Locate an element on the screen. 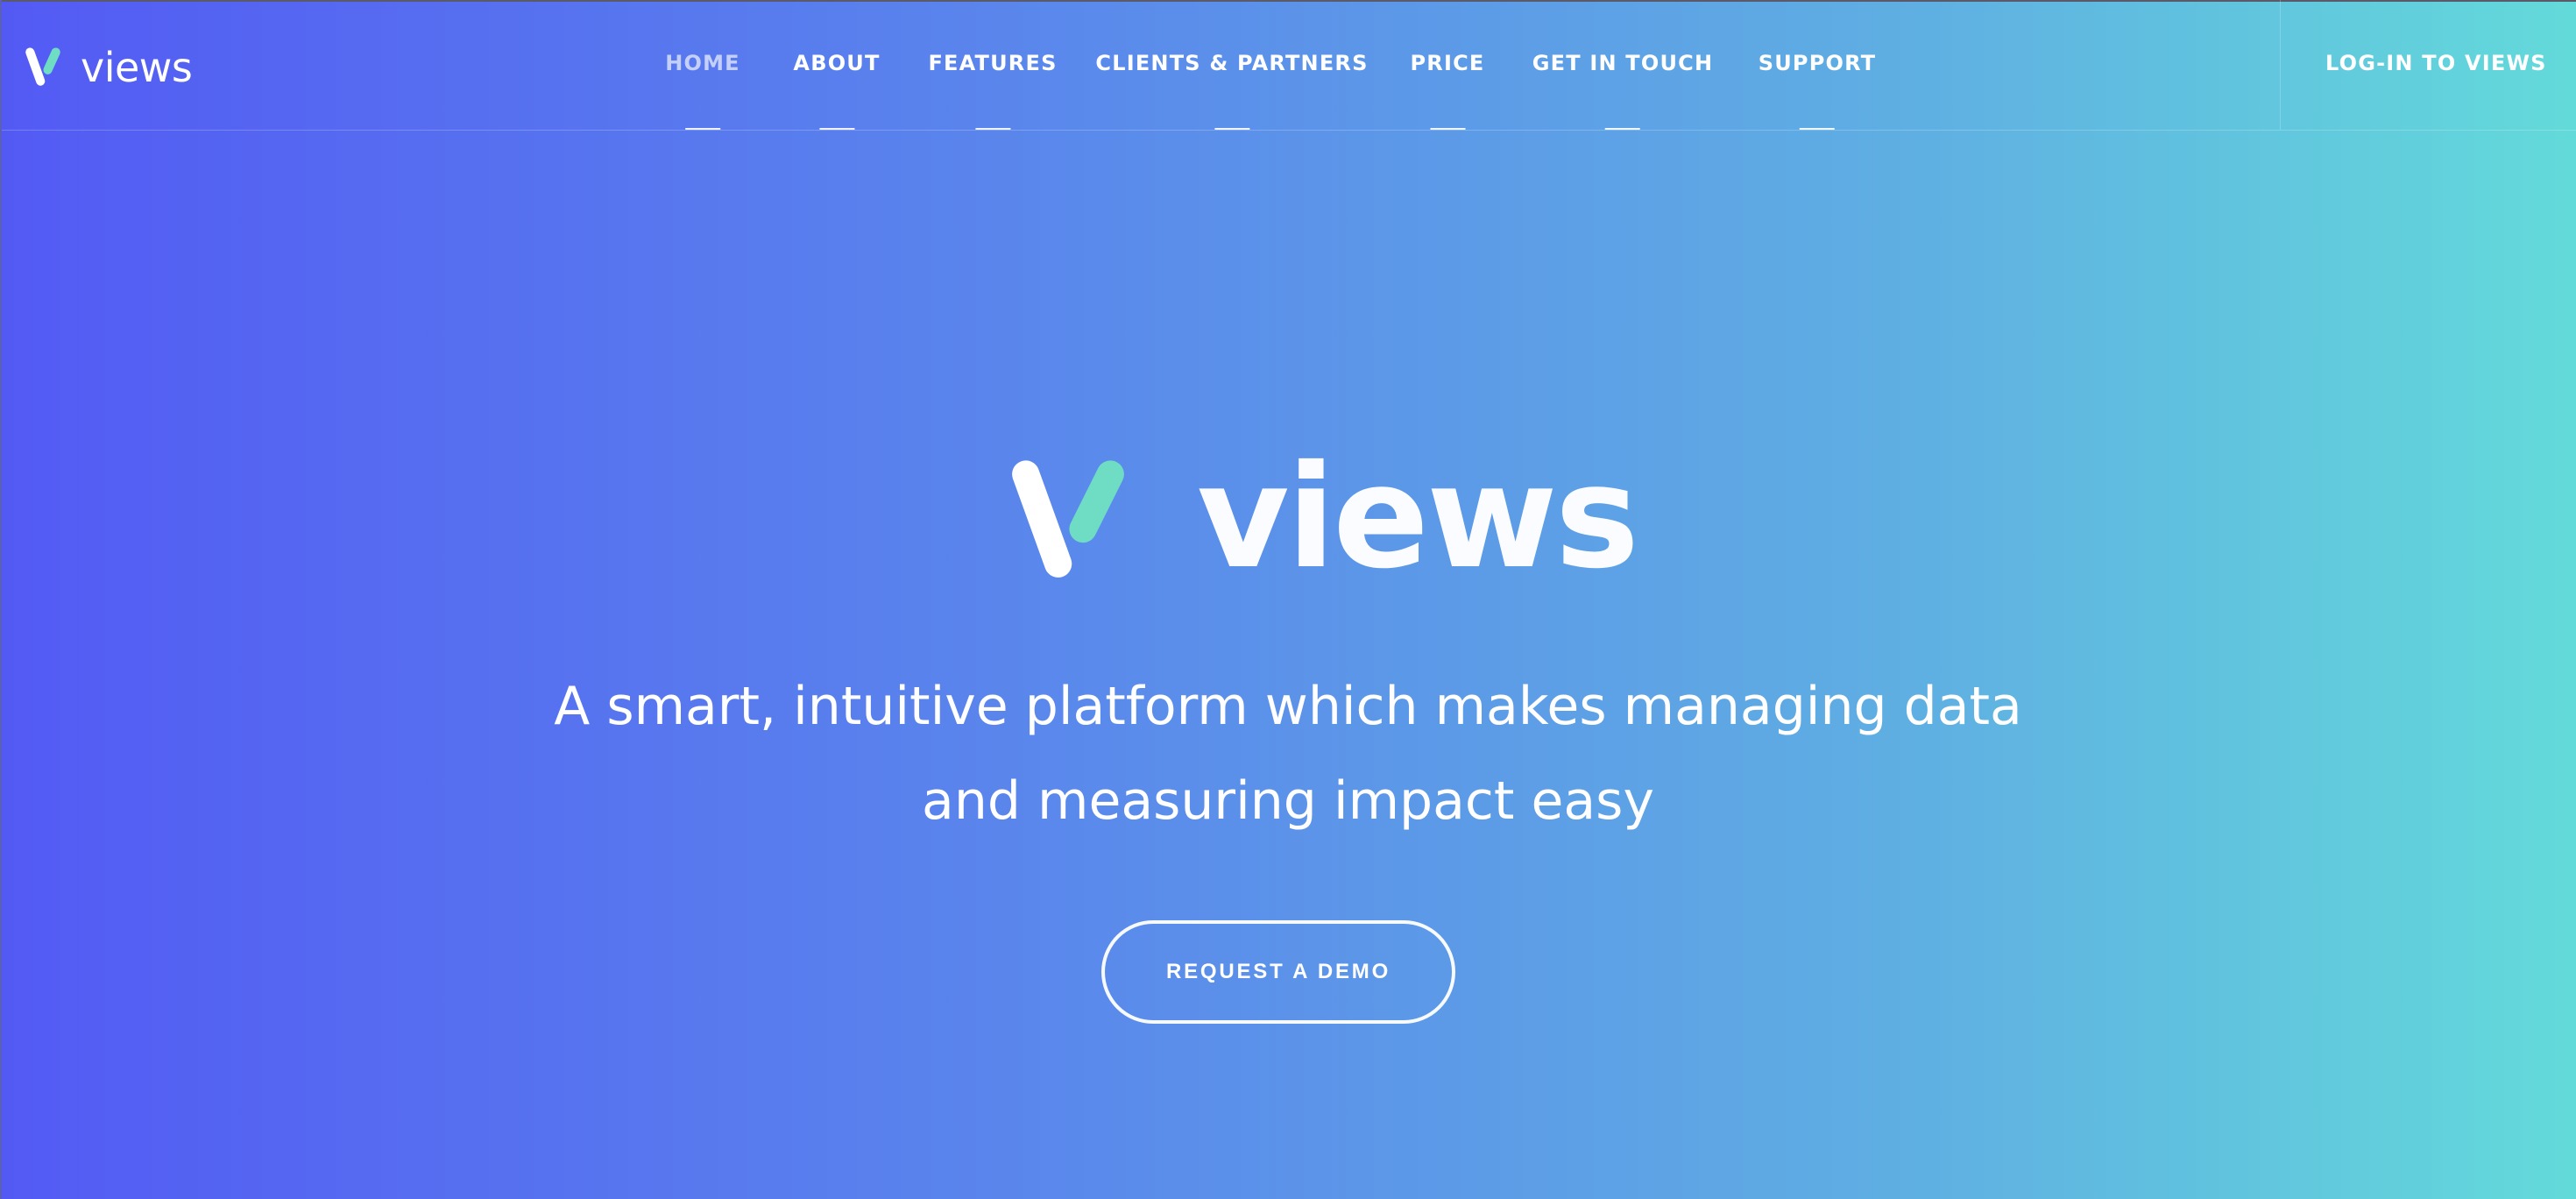  nav-item-label: SUPPORT is located at coordinates (1817, 63).